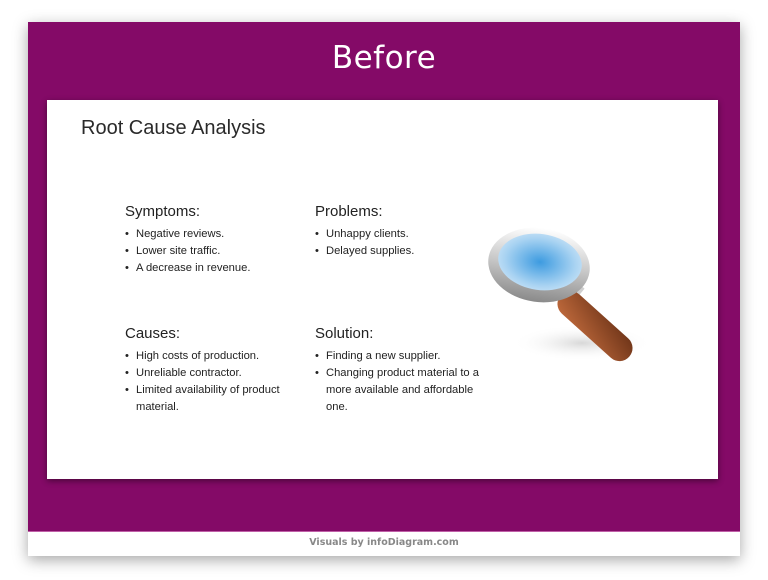 Image resolution: width=768 pixels, height=580 pixels. What do you see at coordinates (400, 356) in the screenshot?
I see `list-item: Finding a new supplier.` at bounding box center [400, 356].